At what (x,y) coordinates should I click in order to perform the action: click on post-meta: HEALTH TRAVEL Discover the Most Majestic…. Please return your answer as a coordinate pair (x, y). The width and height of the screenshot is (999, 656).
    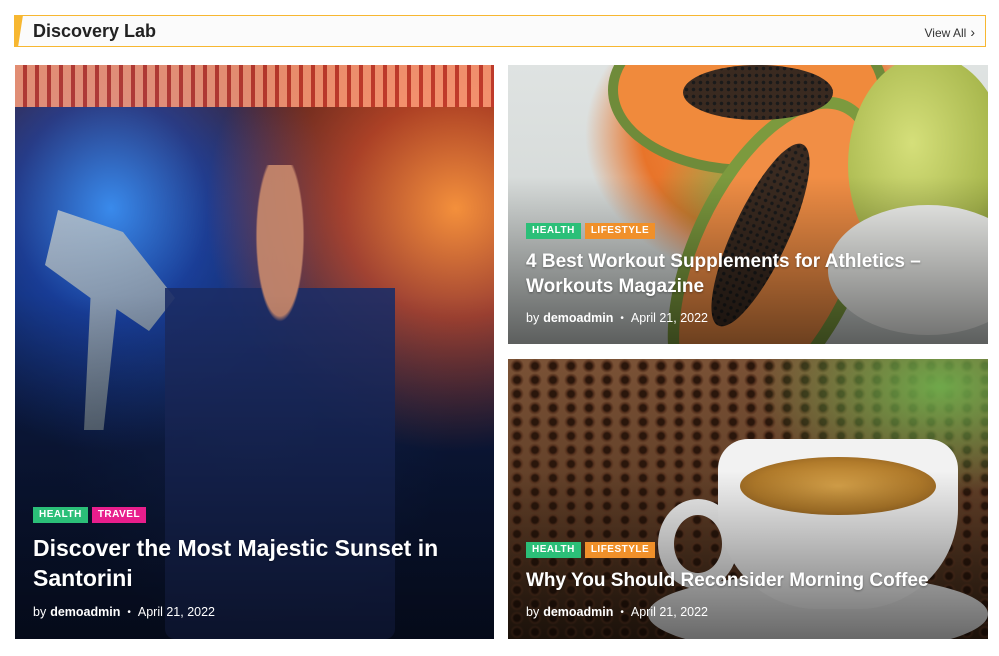
    Looking at the image, I should click on (253, 563).